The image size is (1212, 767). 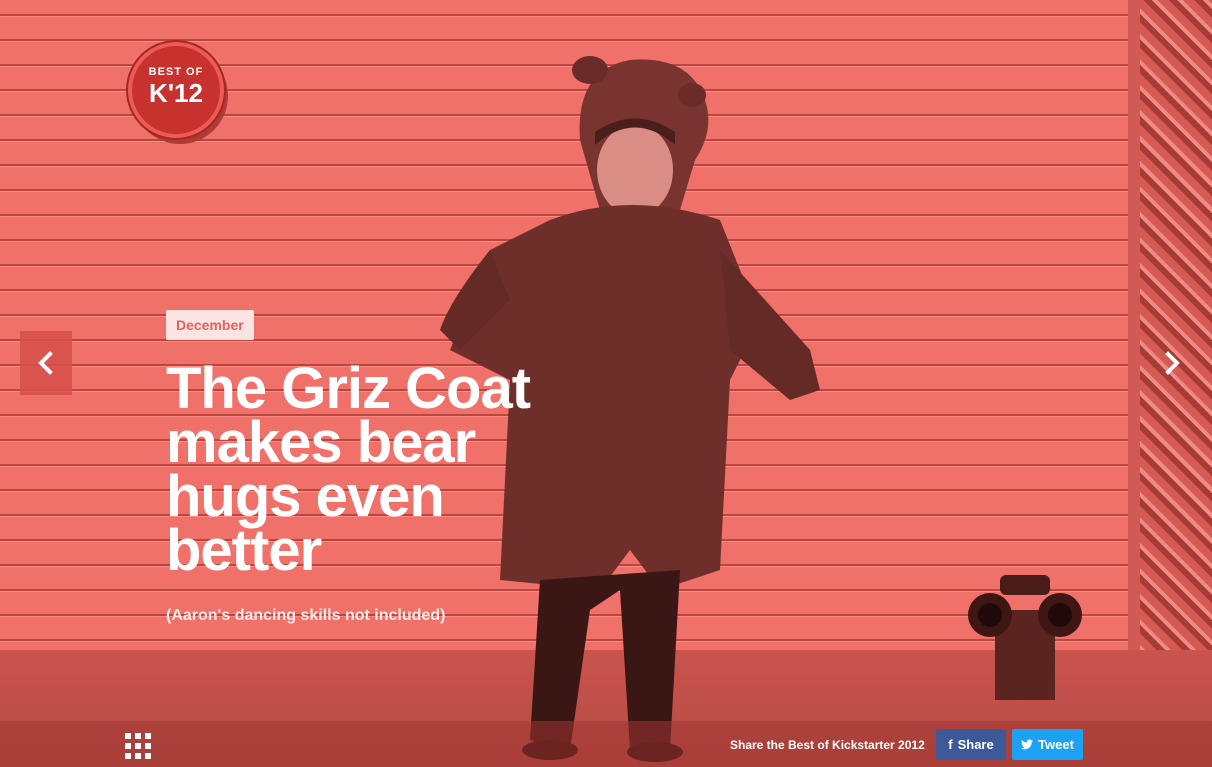 I want to click on badge-label: BEST OF, so click(x=176, y=72).